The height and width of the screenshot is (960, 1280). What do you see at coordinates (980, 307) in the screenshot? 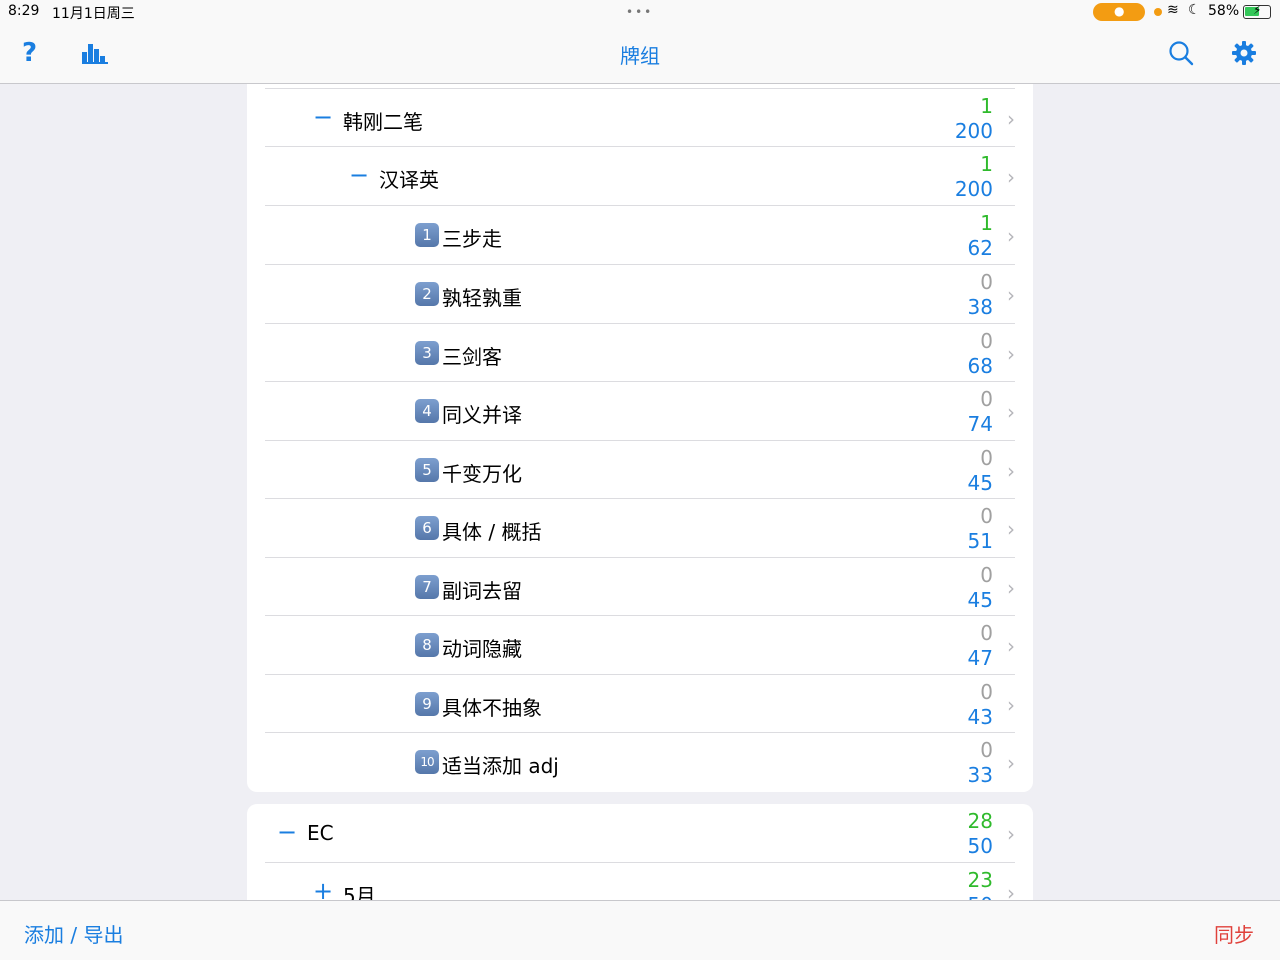
I see `total-count: 38` at bounding box center [980, 307].